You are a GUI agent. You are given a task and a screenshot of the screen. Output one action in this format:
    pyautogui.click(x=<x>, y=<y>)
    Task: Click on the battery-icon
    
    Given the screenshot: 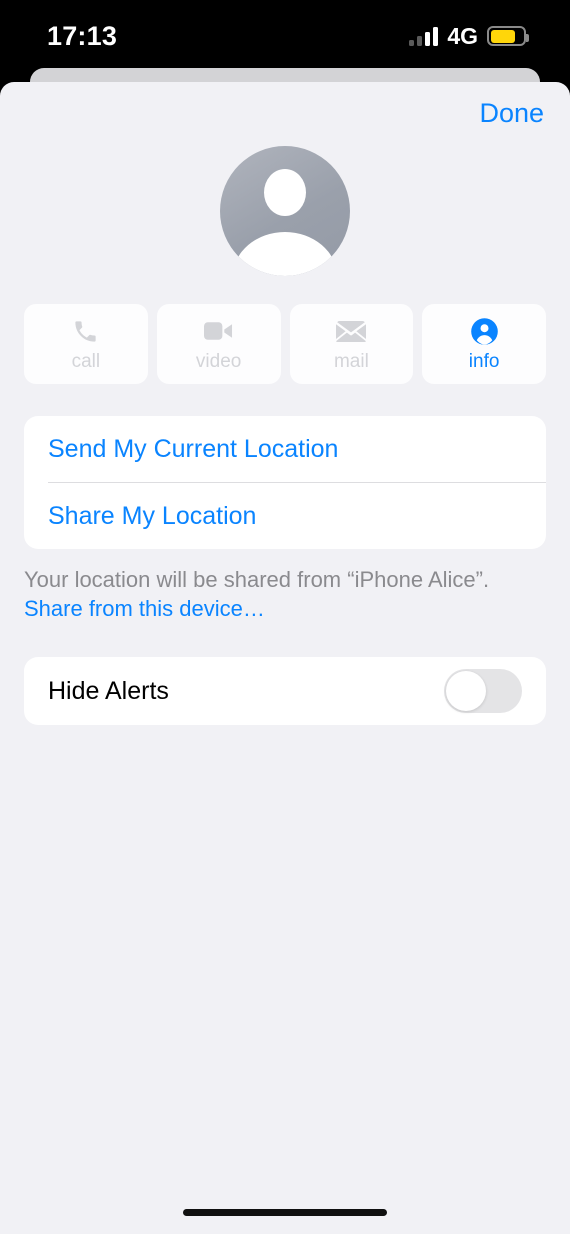 What is the action you would take?
    pyautogui.click(x=508, y=36)
    